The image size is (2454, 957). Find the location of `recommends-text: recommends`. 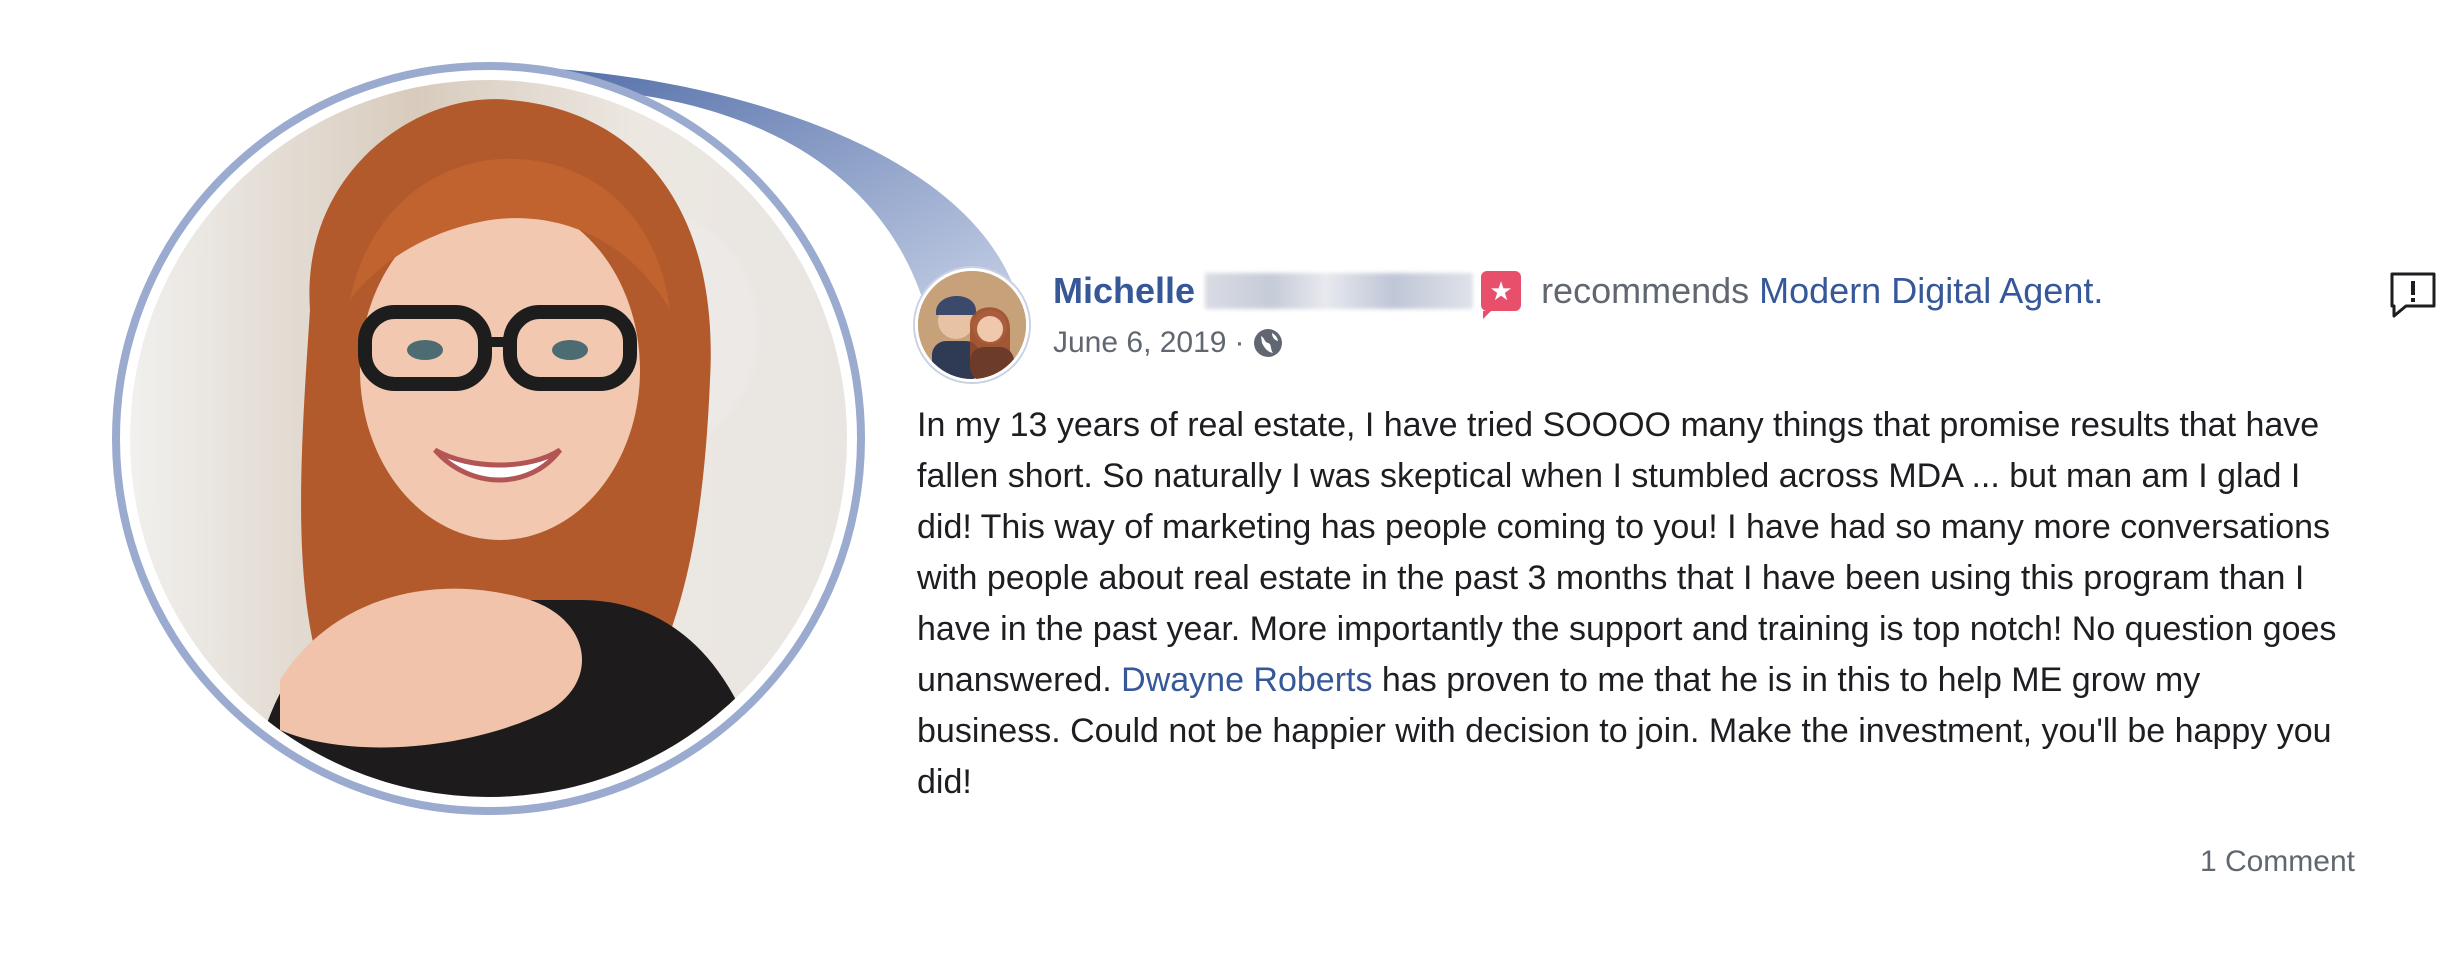

recommends-text: recommends is located at coordinates (1645, 290).